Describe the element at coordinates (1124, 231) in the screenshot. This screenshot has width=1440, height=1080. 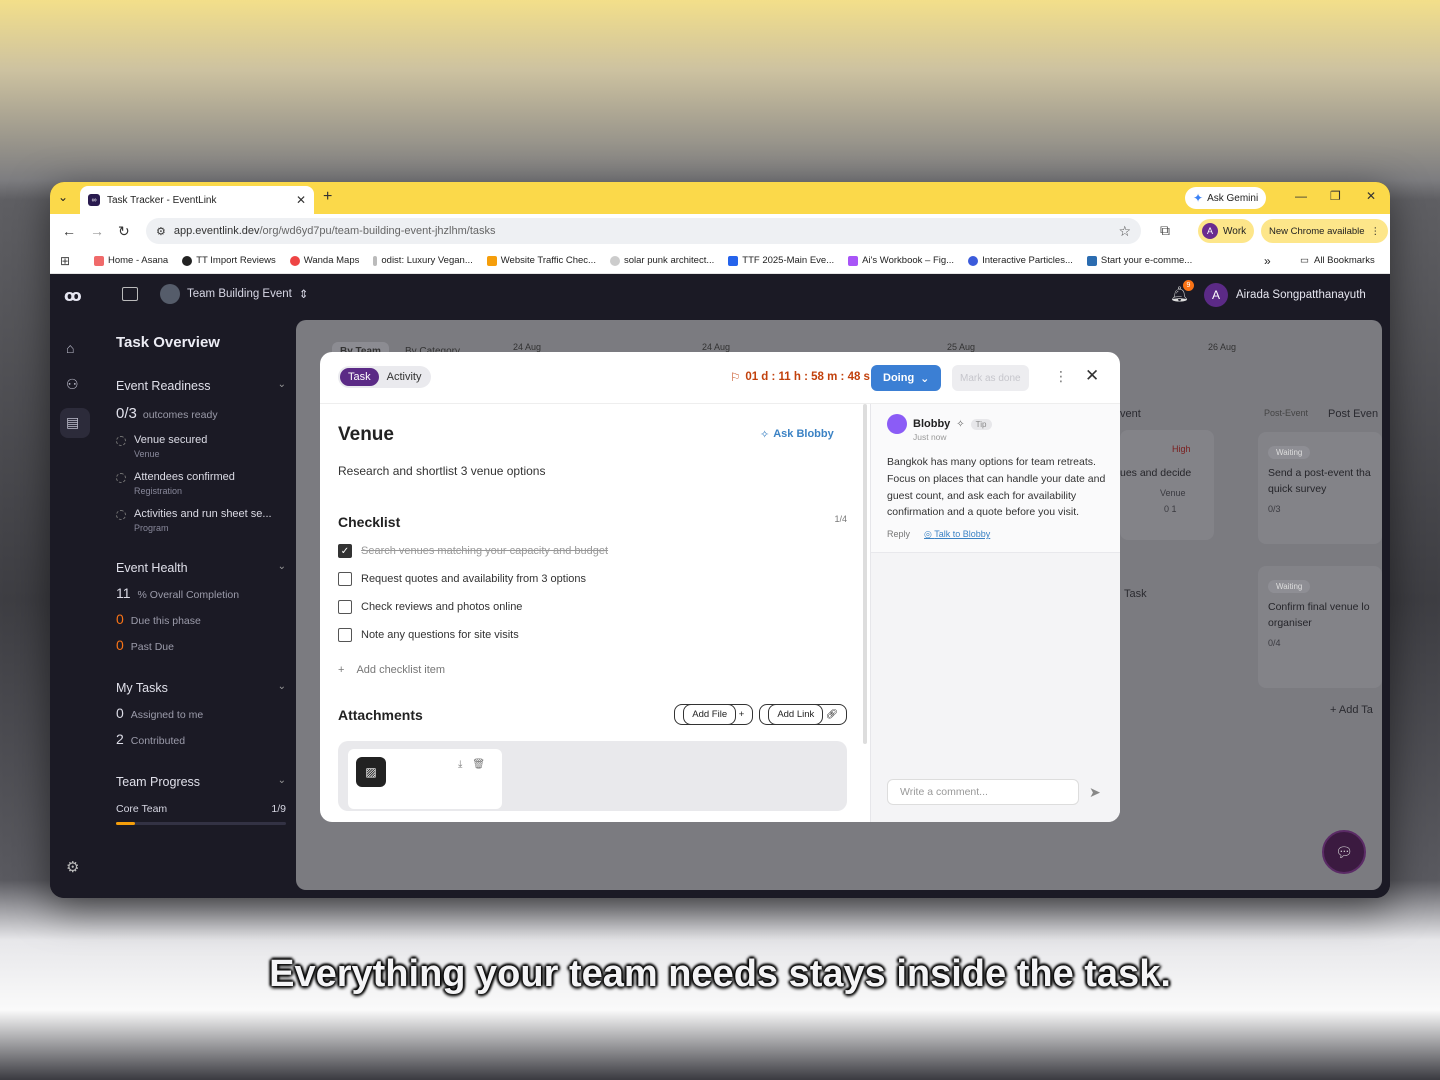
I see `bookmark-star-icon: ☆` at that location.